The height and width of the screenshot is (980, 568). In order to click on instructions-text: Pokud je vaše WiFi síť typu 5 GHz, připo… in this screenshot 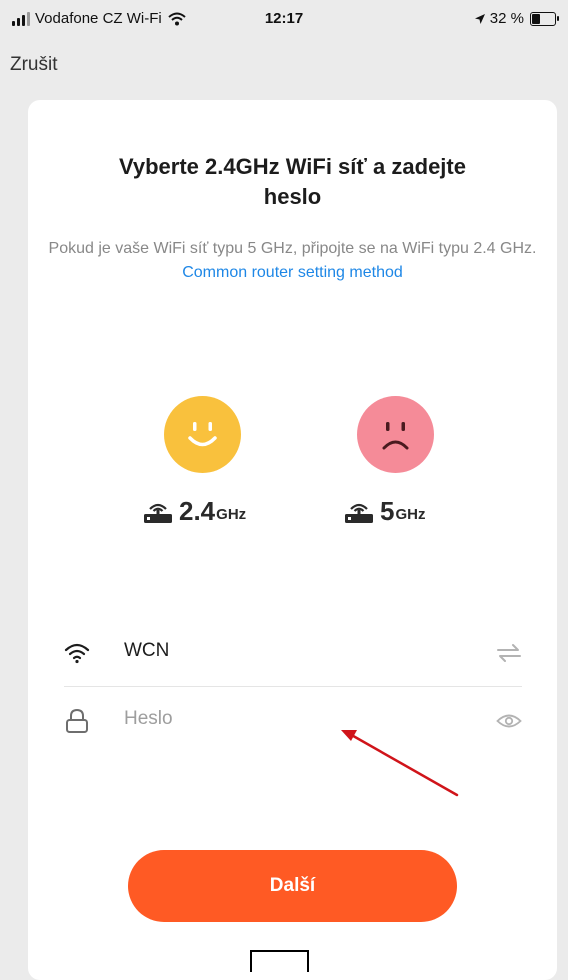, I will do `click(292, 248)`.